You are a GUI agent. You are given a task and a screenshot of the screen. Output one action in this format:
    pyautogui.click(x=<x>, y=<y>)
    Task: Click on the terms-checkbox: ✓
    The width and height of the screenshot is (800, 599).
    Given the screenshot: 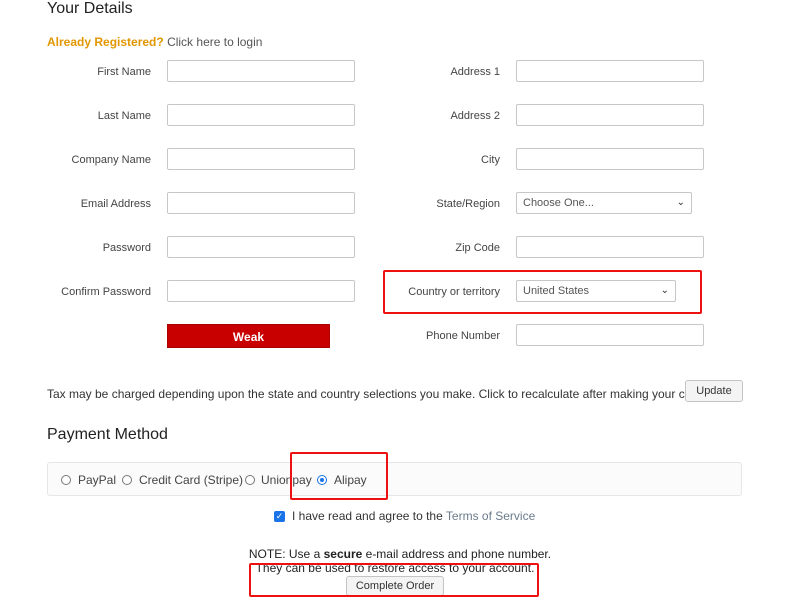 What is the action you would take?
    pyautogui.click(x=279, y=516)
    